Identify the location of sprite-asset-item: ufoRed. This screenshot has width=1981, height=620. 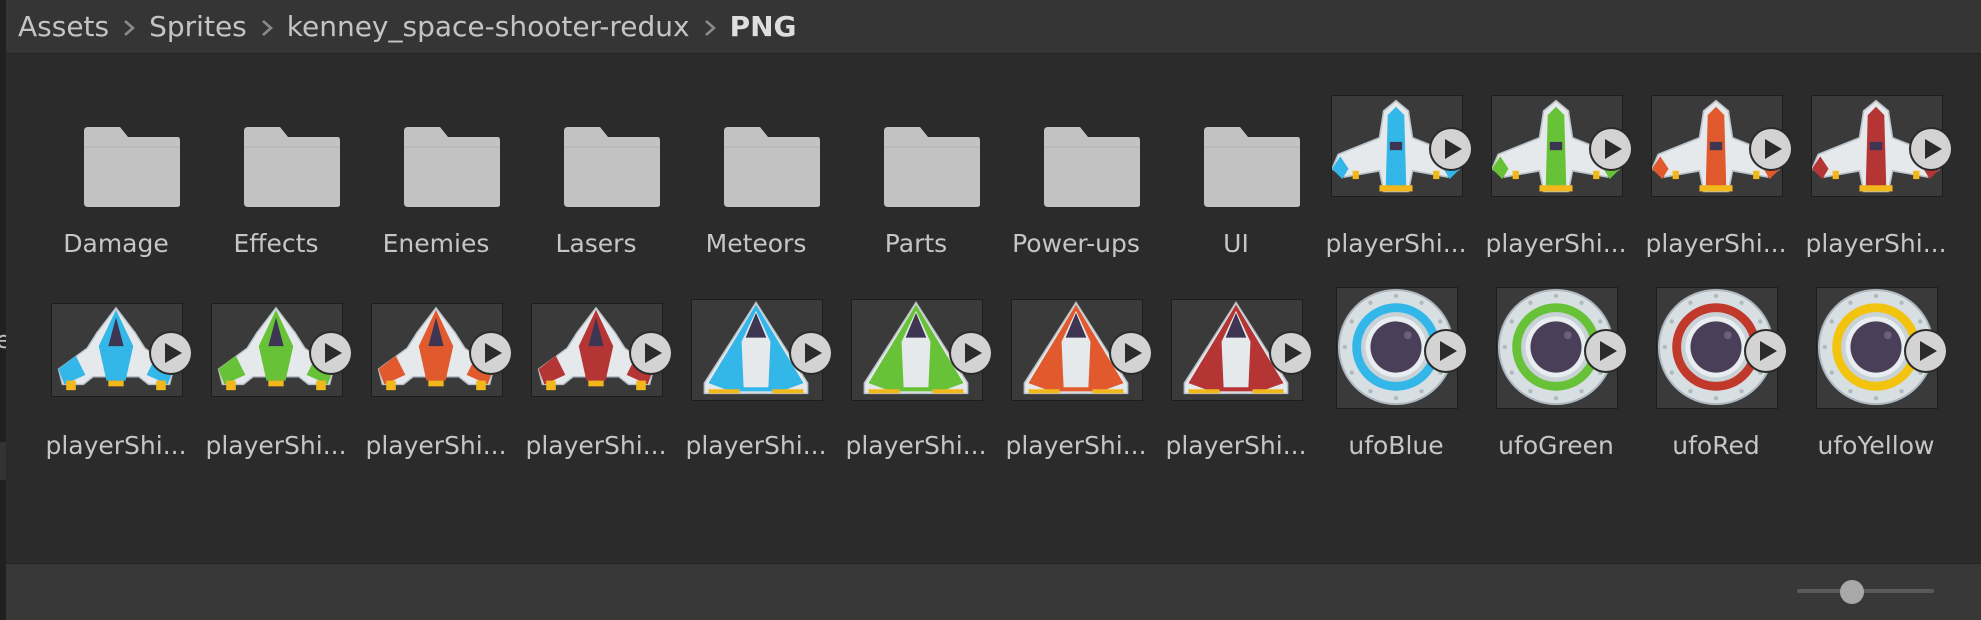
(1716, 373).